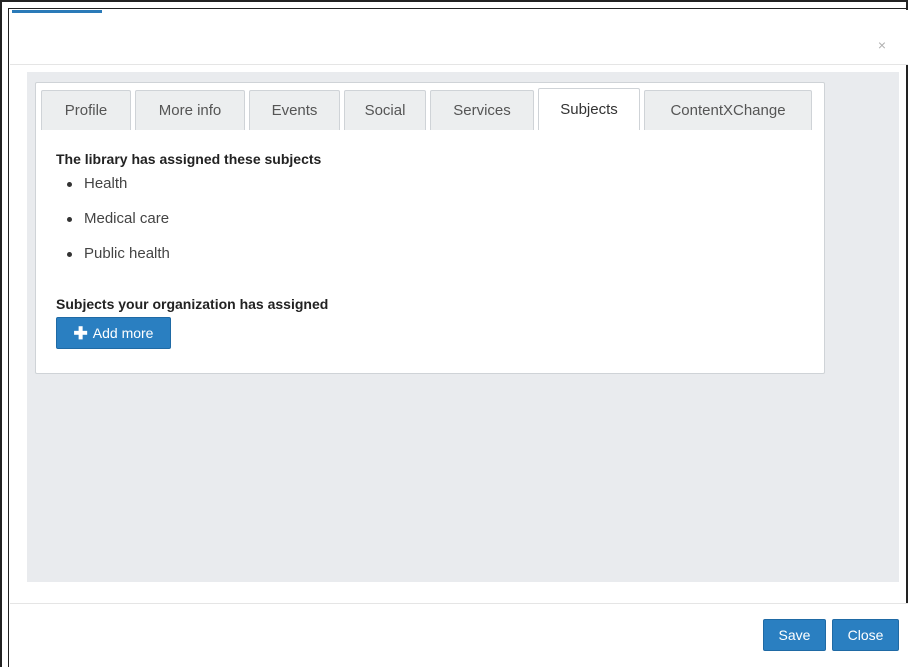 The image size is (908, 668). What do you see at coordinates (882, 45) in the screenshot?
I see `close-icon: ×` at bounding box center [882, 45].